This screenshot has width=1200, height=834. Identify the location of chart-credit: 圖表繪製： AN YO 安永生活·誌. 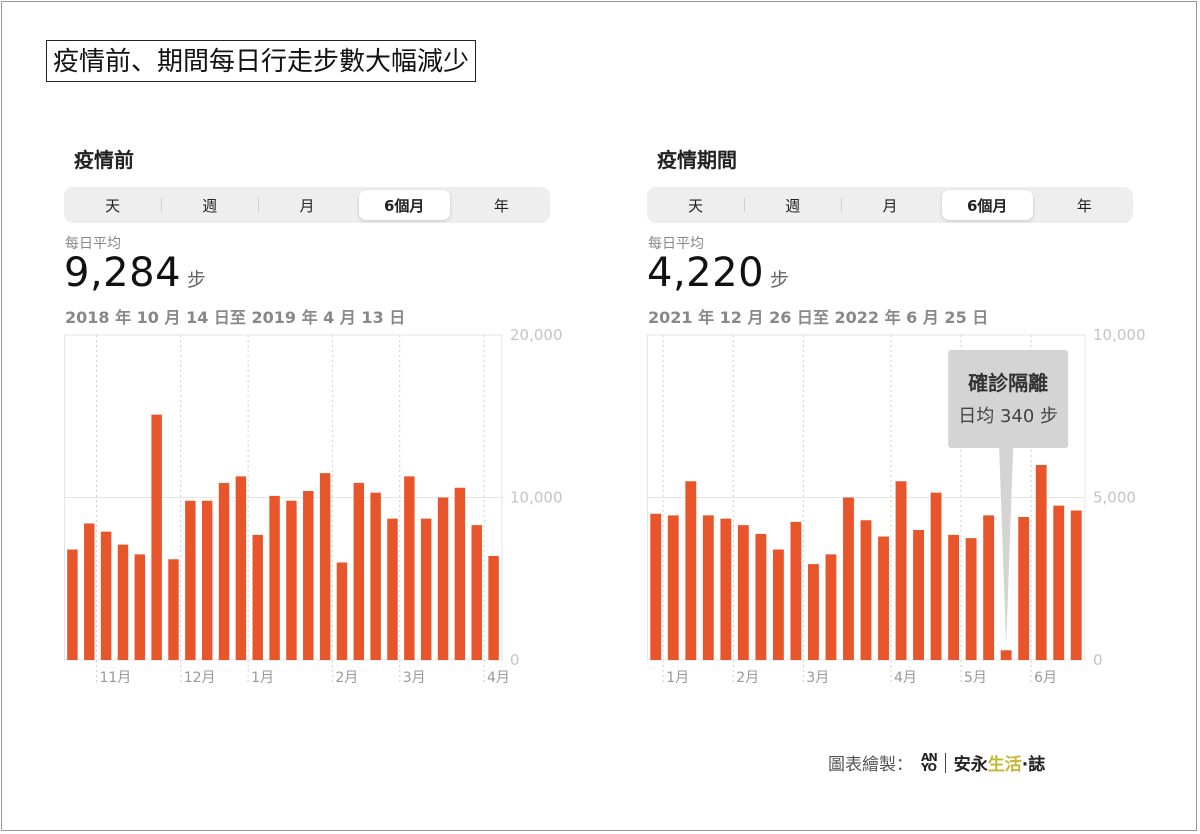
(936, 763).